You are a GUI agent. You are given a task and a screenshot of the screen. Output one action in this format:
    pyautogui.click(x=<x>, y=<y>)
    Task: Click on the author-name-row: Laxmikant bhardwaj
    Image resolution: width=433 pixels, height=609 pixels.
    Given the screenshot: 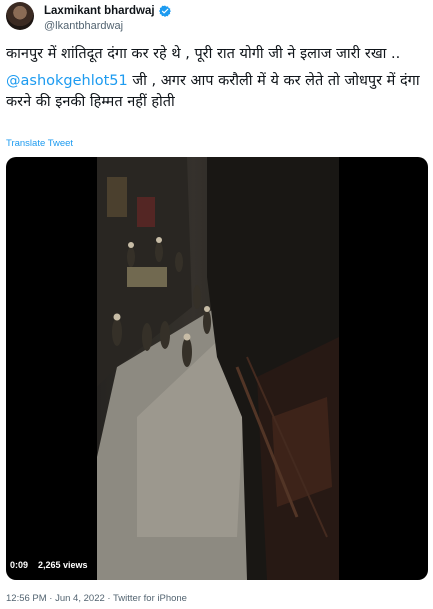 What is the action you would take?
    pyautogui.click(x=107, y=11)
    